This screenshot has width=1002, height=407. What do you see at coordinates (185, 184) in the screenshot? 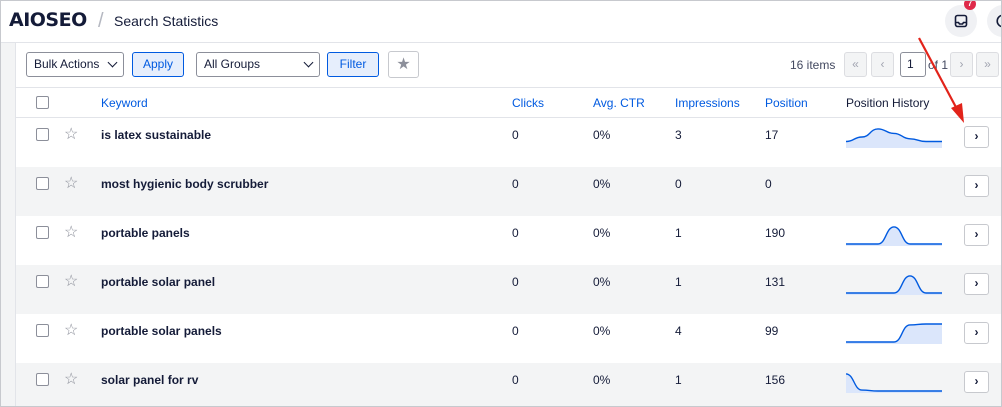
I see `keyword-cell: most hygienic body scrubber` at bounding box center [185, 184].